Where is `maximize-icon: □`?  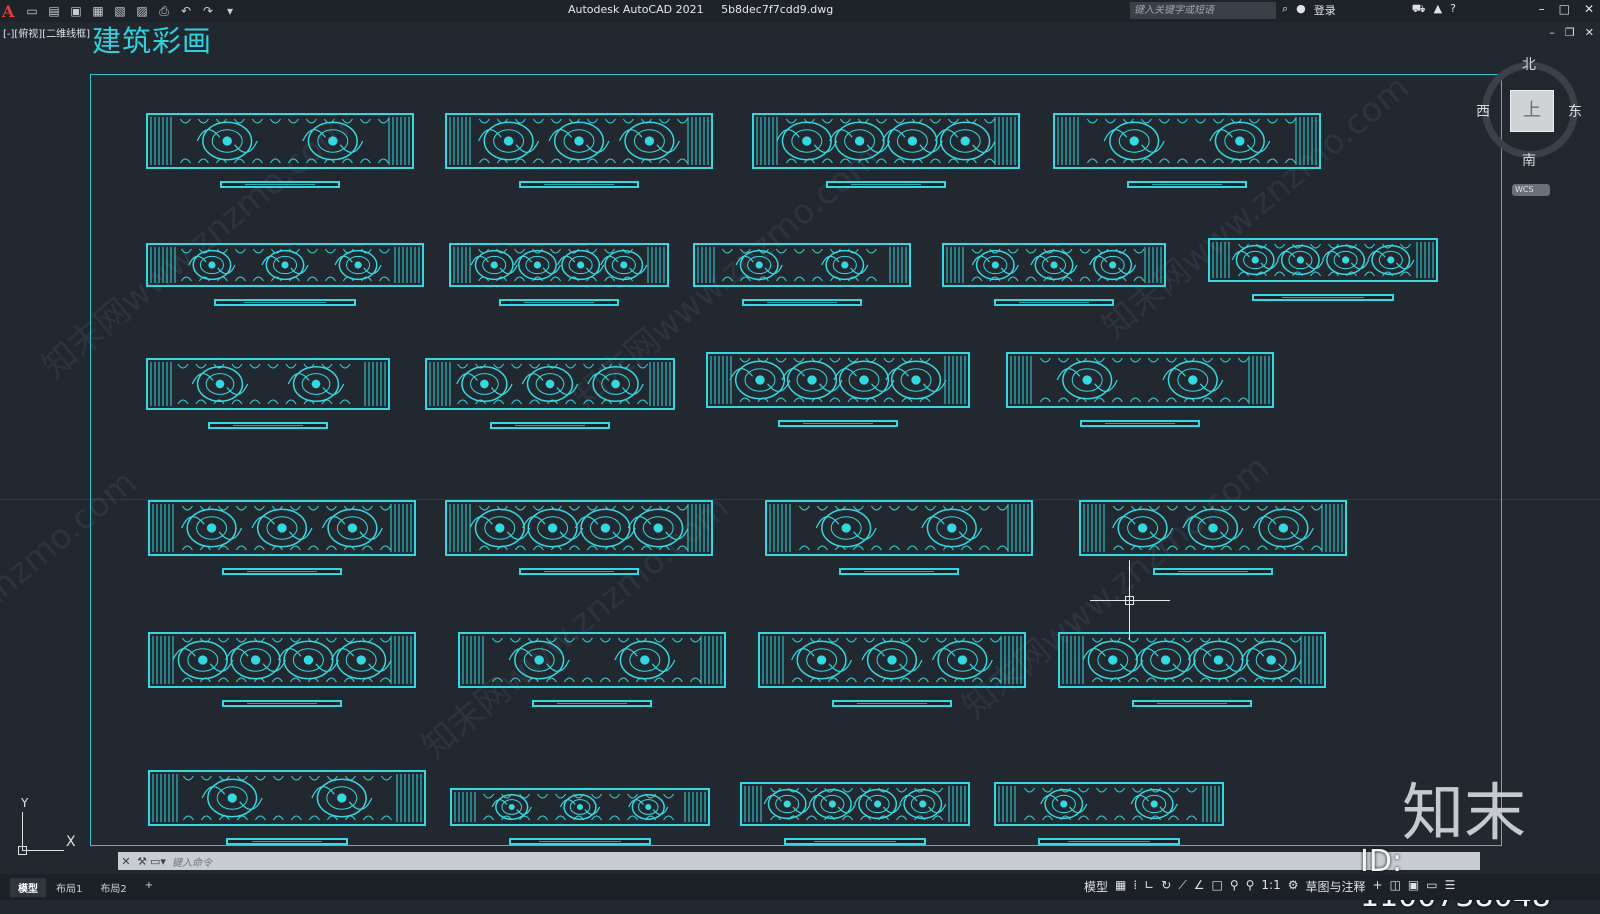
maximize-icon: □ is located at coordinates (1564, 9).